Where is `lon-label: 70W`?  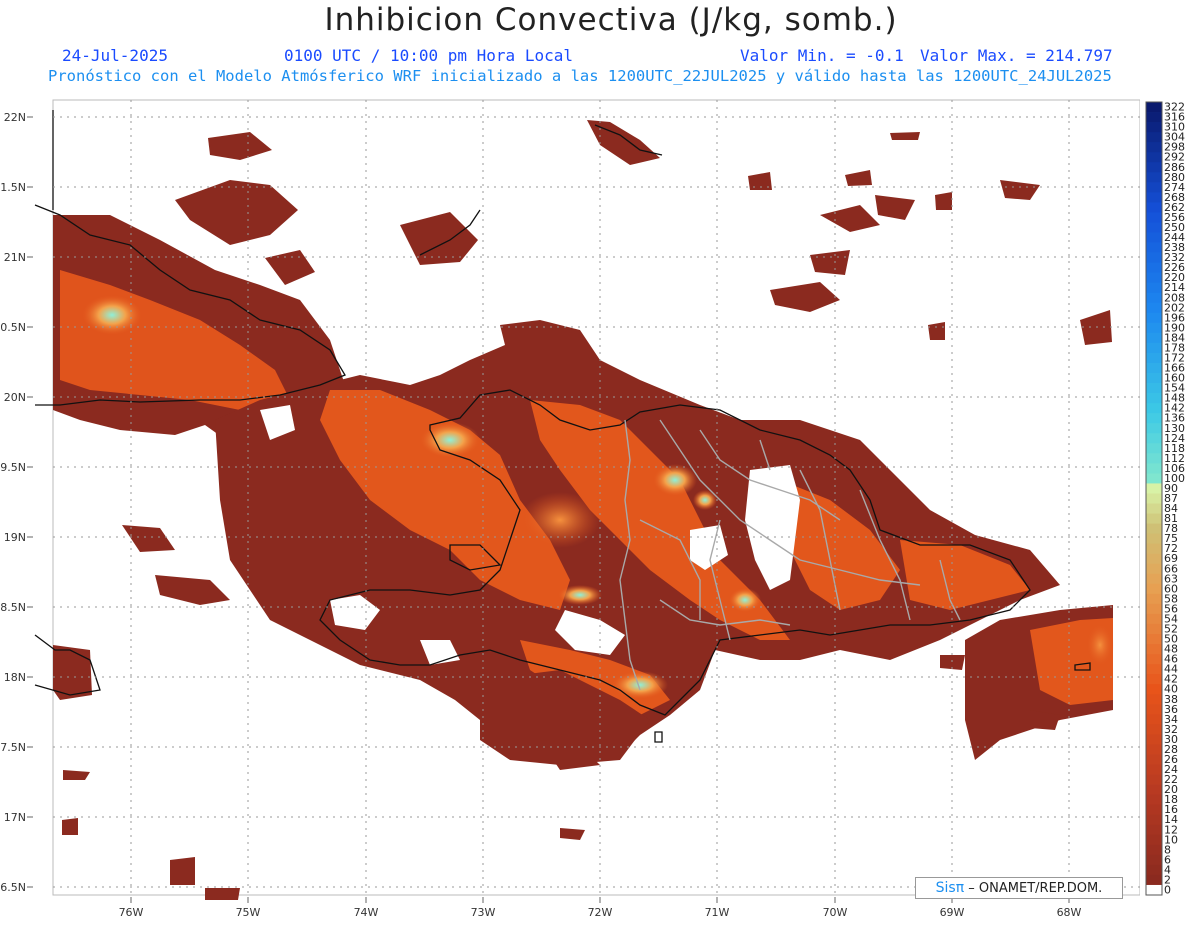 lon-label: 70W is located at coordinates (835, 912).